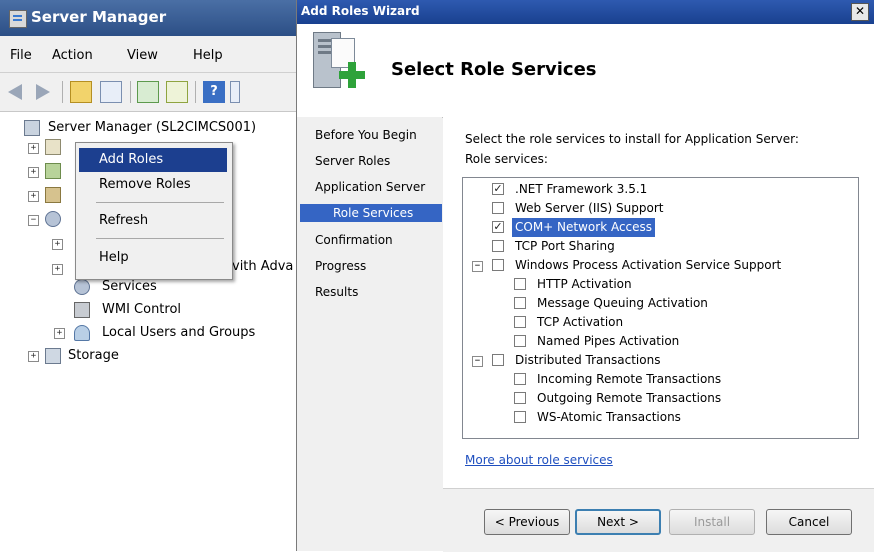 The height and width of the screenshot is (552, 874). Describe the element at coordinates (82, 333) in the screenshot. I see `users-icon` at that location.